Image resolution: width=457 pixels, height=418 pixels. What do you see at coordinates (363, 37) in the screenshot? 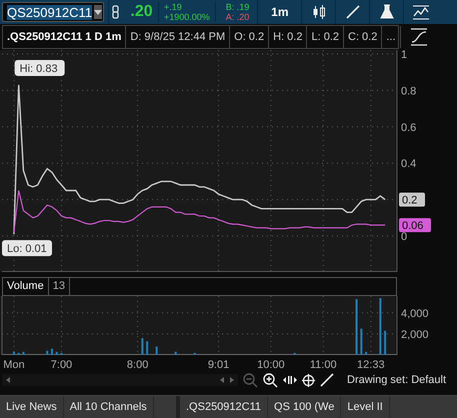
I see `bar-info: C: 0.2` at bounding box center [363, 37].